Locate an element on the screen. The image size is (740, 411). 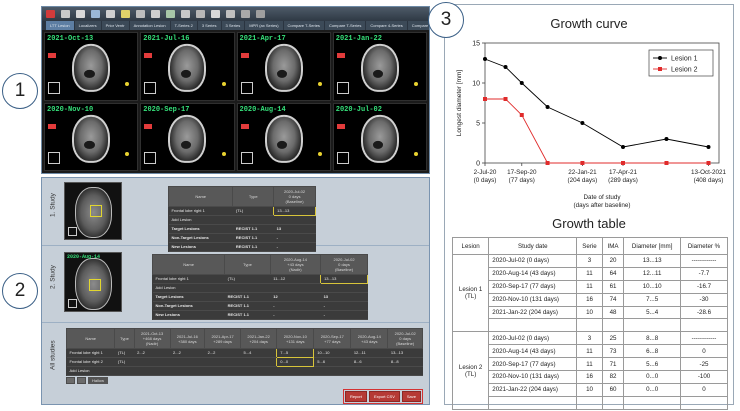
orientation-icon is located at coordinates (72, 303).